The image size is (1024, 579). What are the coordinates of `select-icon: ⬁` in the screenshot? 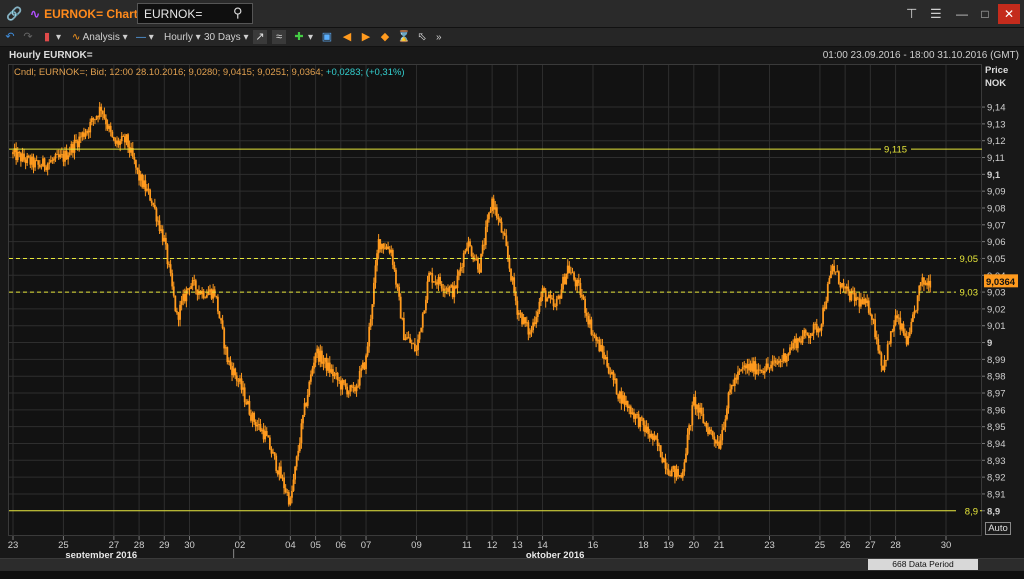 It's located at (422, 37).